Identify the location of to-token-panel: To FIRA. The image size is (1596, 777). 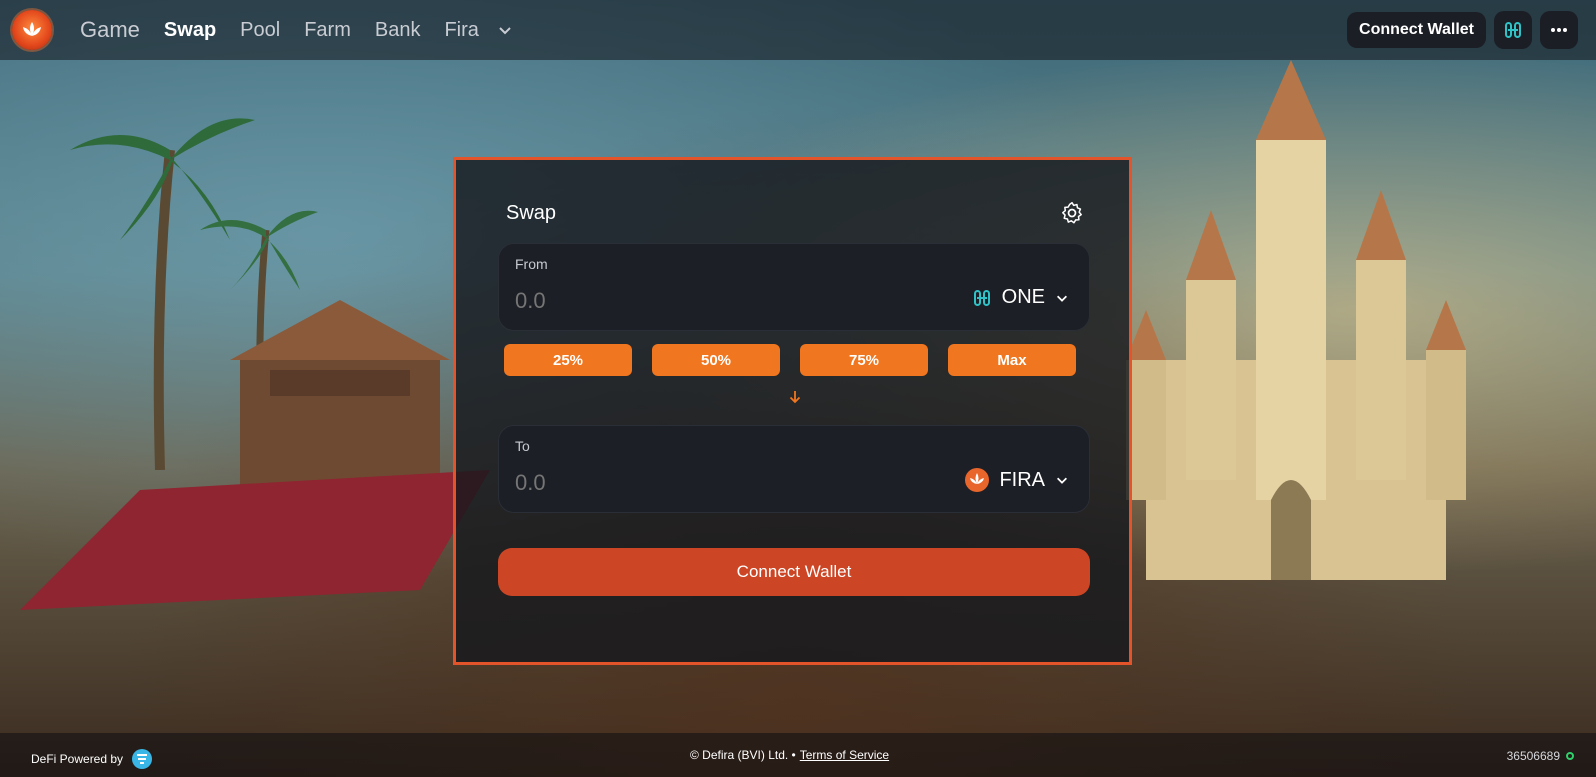
(794, 469).